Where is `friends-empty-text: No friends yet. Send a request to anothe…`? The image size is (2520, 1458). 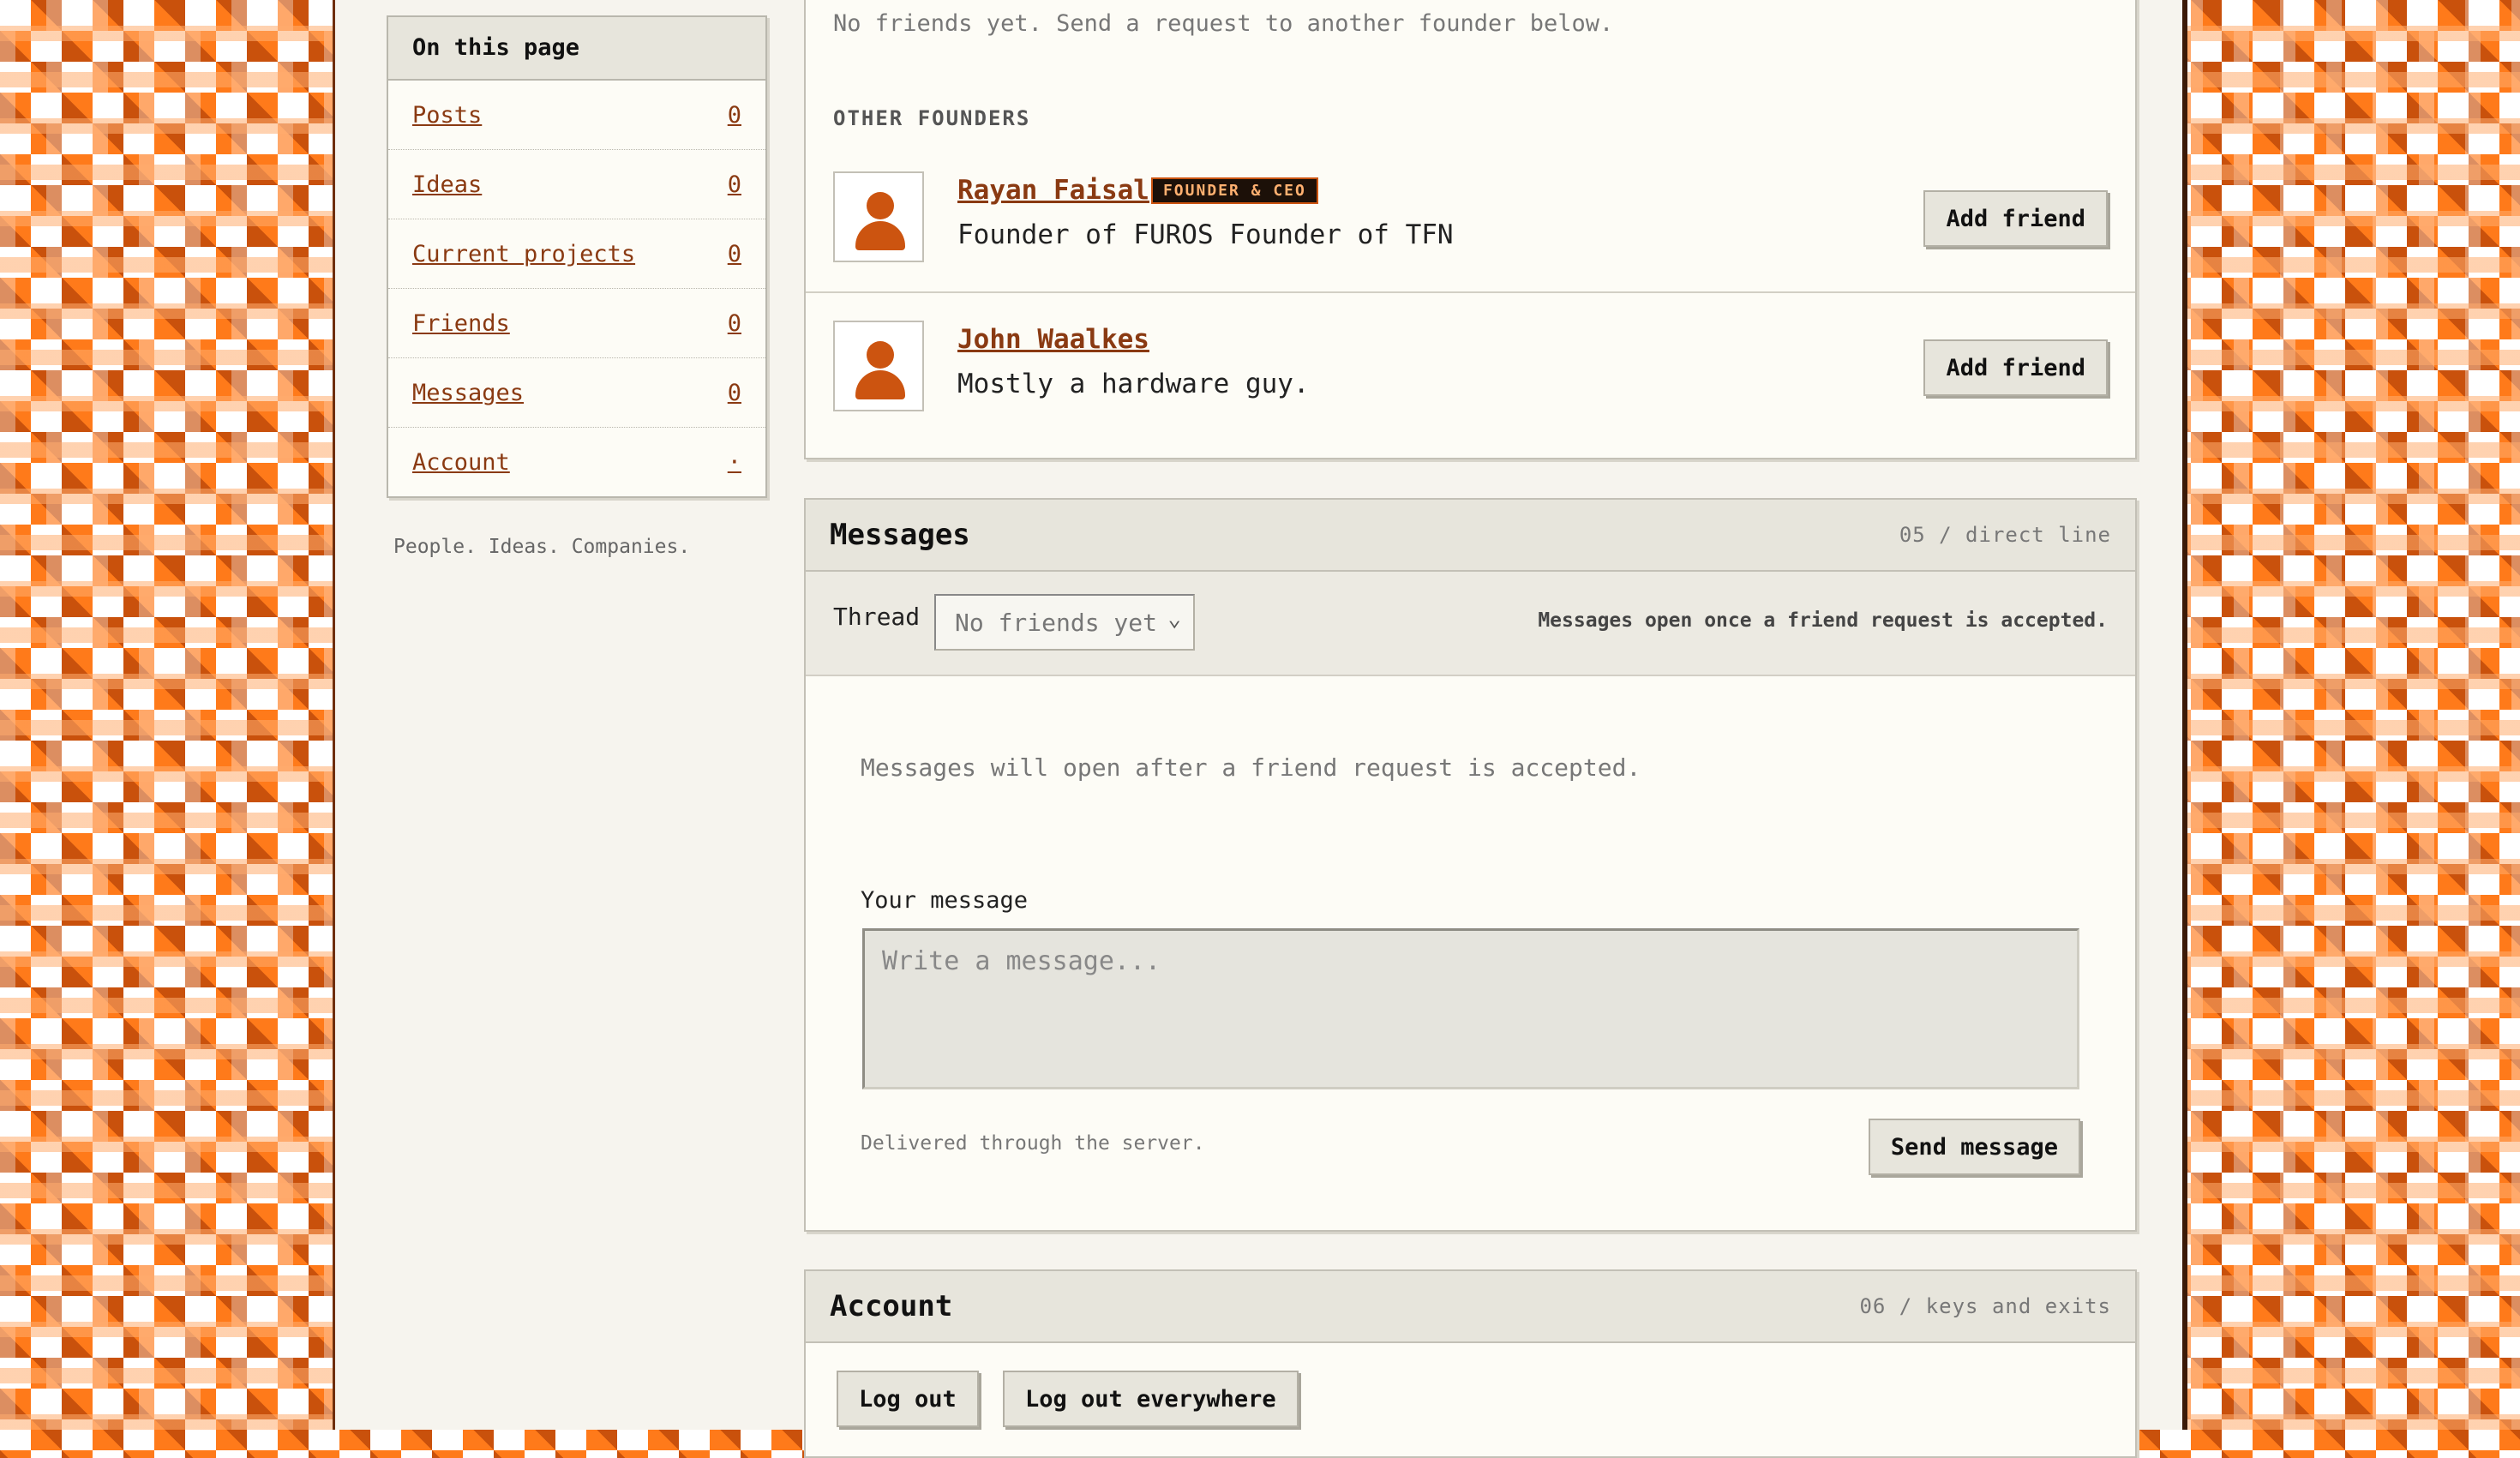
friends-empty-text: No friends yet. Send a request to anothe… is located at coordinates (1223, 23).